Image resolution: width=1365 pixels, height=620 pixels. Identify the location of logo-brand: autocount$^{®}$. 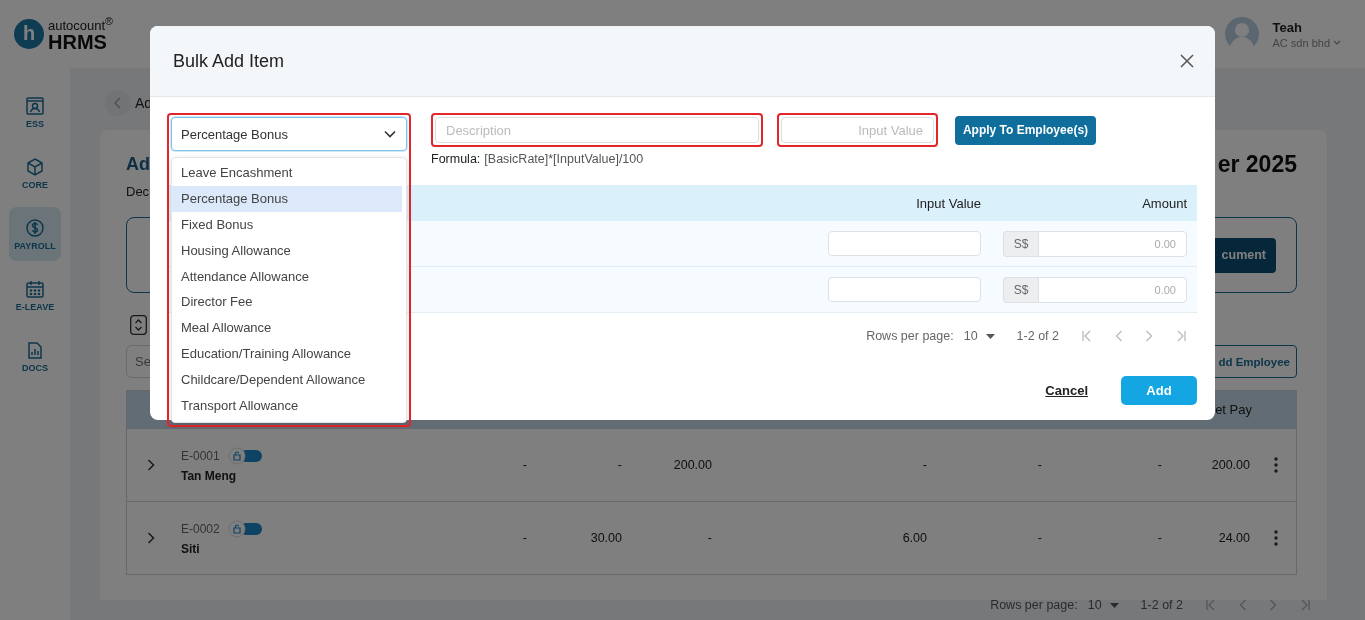
(81, 24).